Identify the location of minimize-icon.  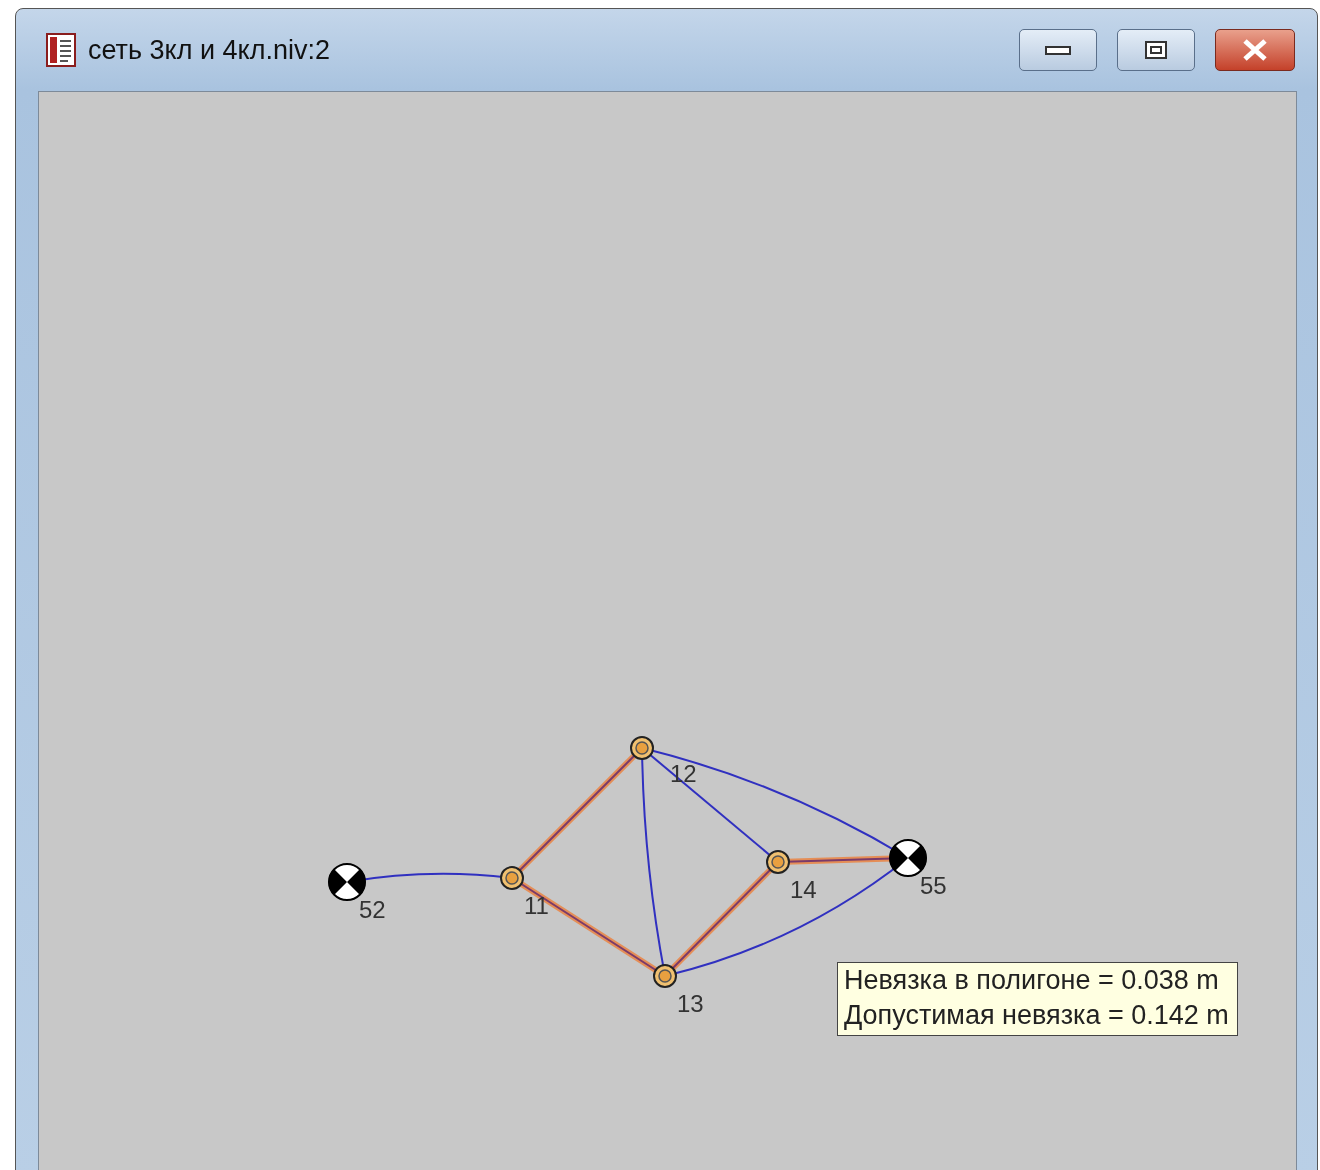
(1058, 50).